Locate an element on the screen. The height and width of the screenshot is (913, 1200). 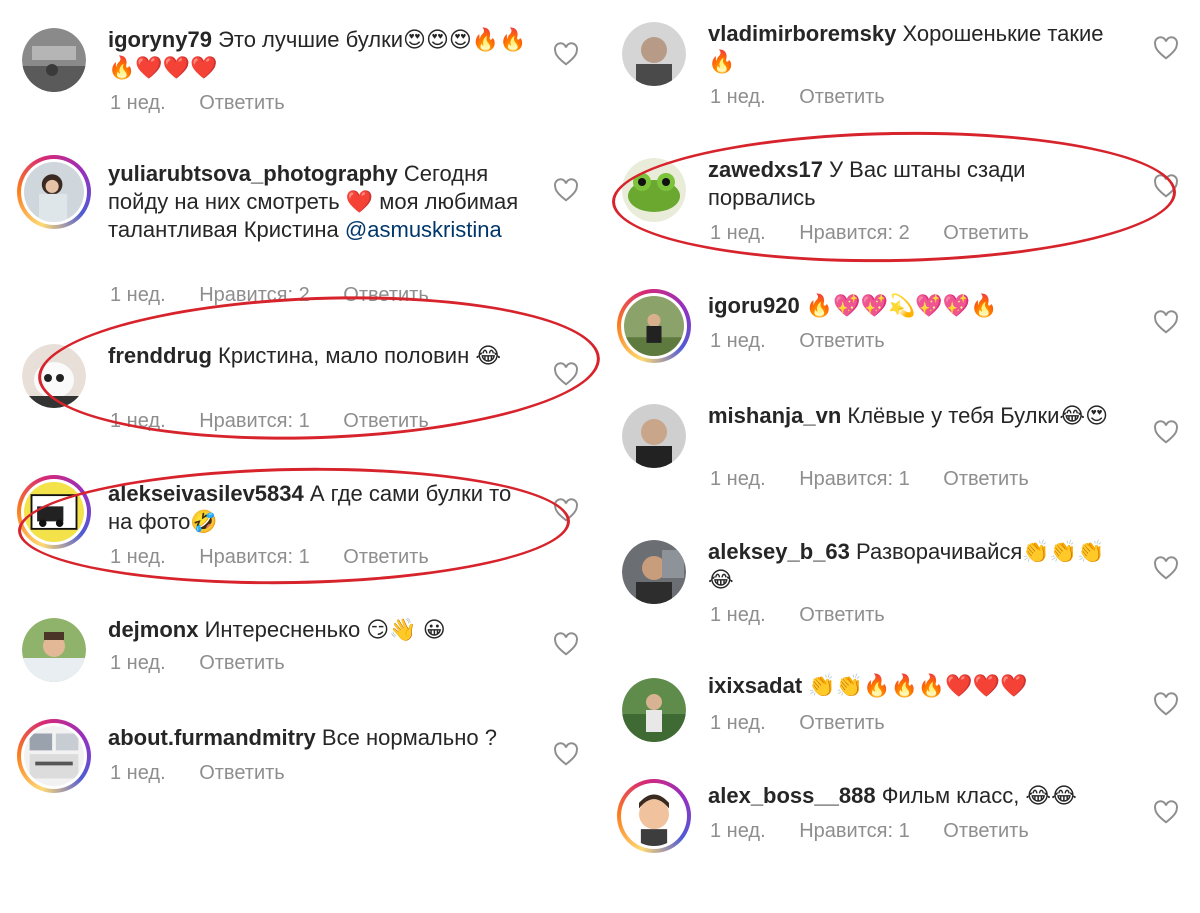
comment-body: aleksey_b_63 Разворачивайся👏👏👏😂 is located at coordinates (918, 566).